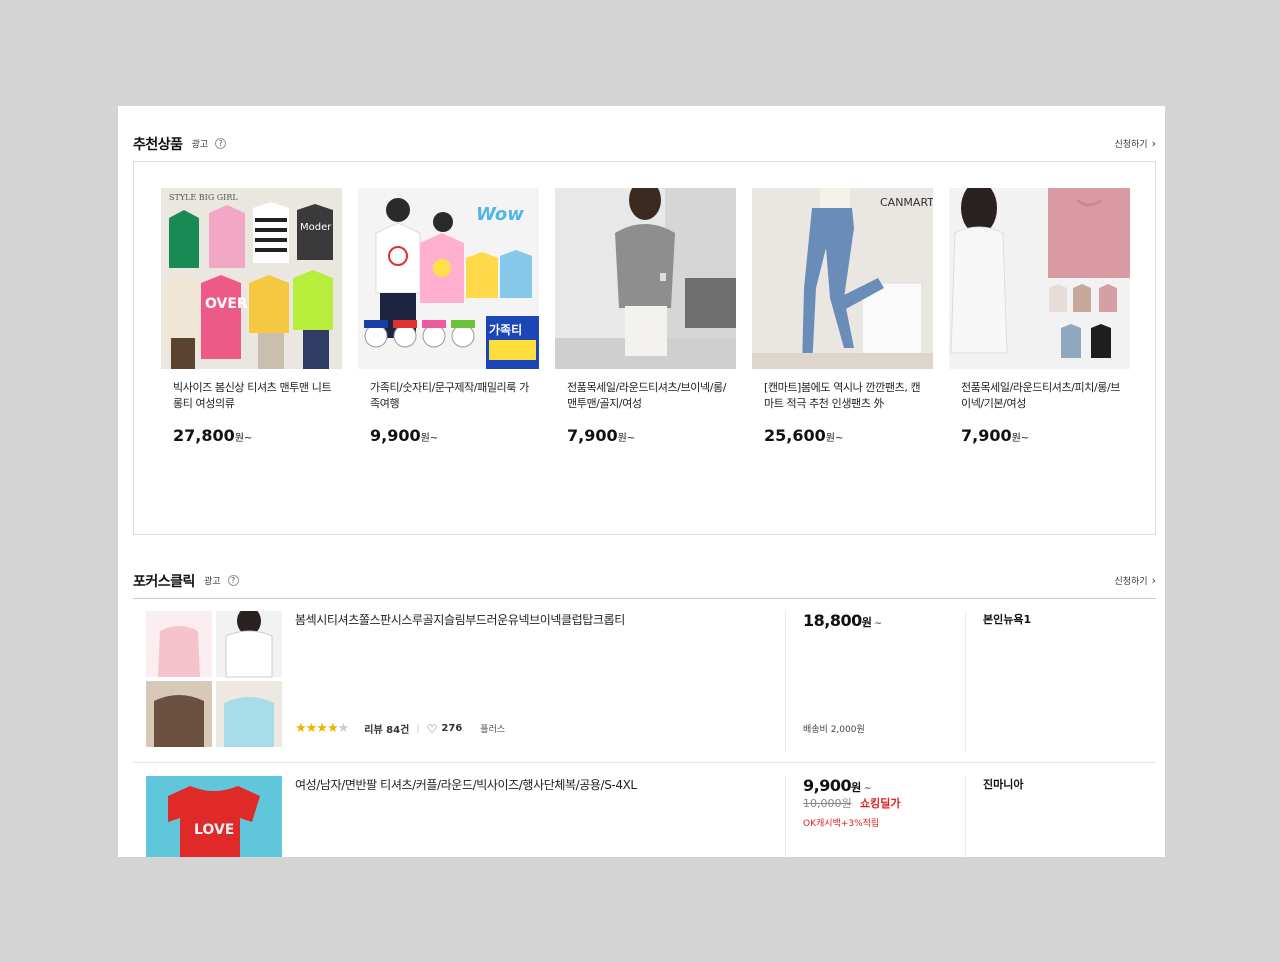  Describe the element at coordinates (214, 830) in the screenshot. I see `shirt-print-text: LOVE` at that location.